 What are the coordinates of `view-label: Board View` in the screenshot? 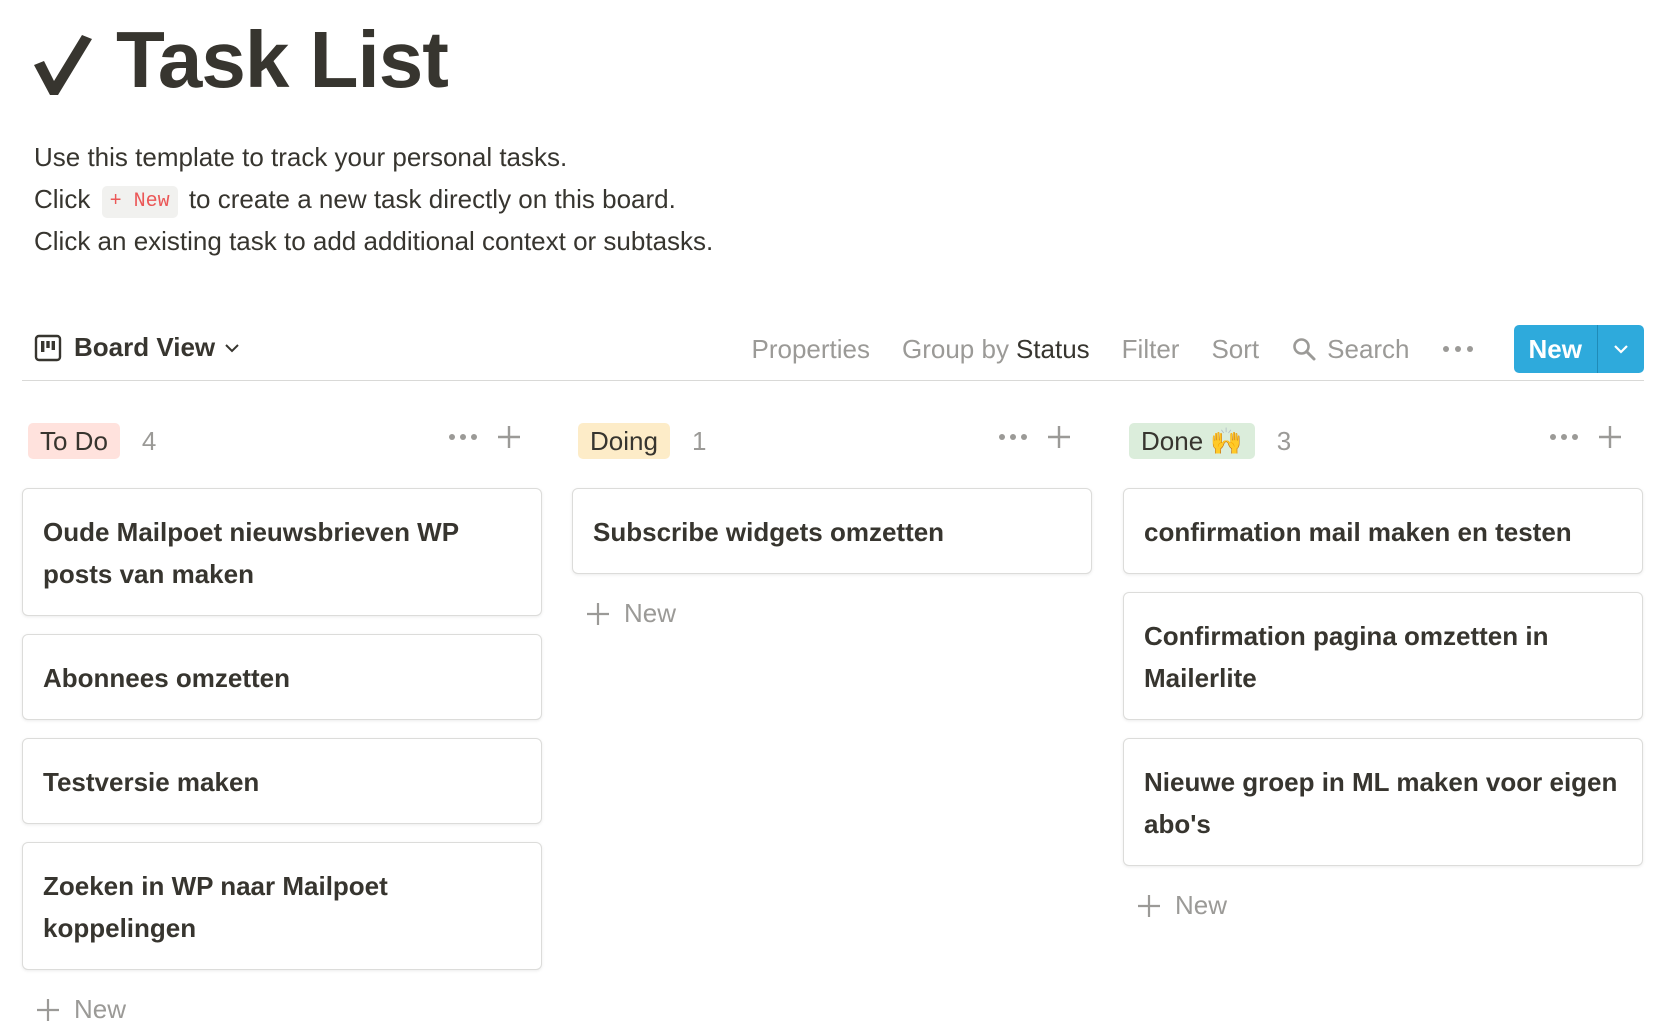 It's located at (145, 347).